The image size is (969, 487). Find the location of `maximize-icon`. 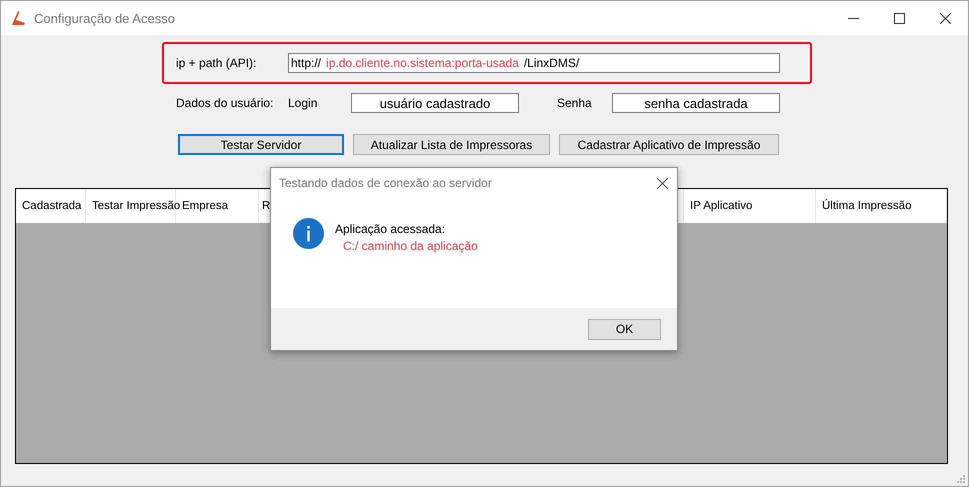

maximize-icon is located at coordinates (899, 18).